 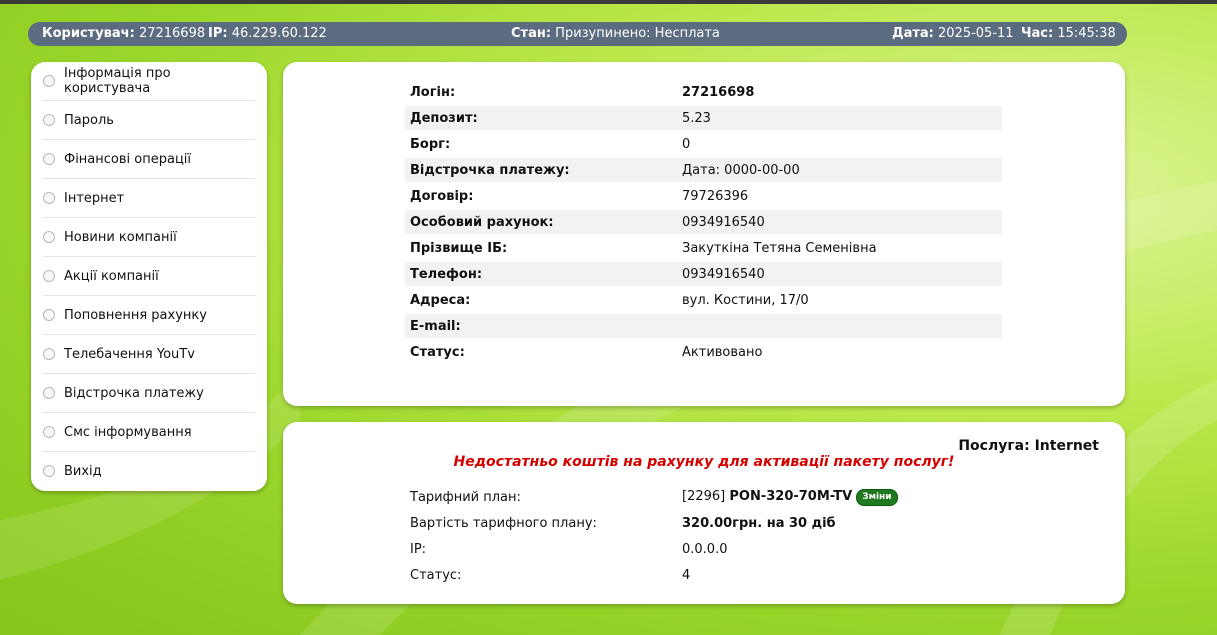 What do you see at coordinates (541, 222) in the screenshot?
I see `row-label: Особовий рахунок:` at bounding box center [541, 222].